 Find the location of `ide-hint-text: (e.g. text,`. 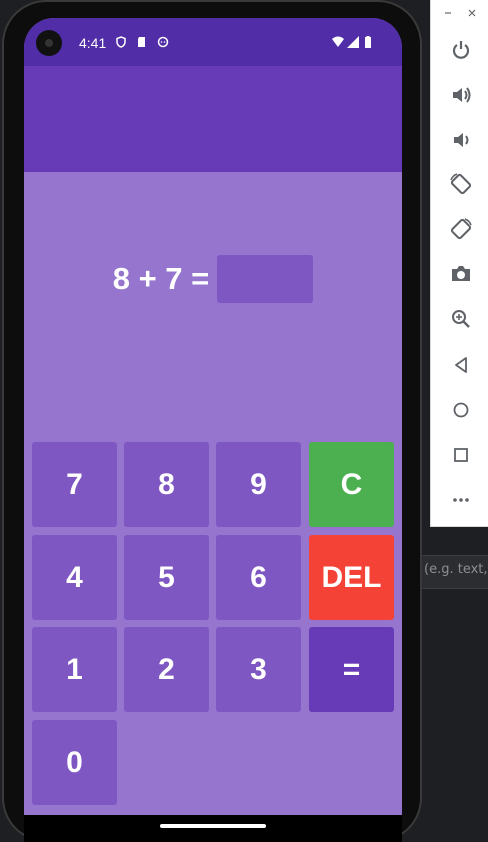

ide-hint-text: (e.g. text, is located at coordinates (456, 569).